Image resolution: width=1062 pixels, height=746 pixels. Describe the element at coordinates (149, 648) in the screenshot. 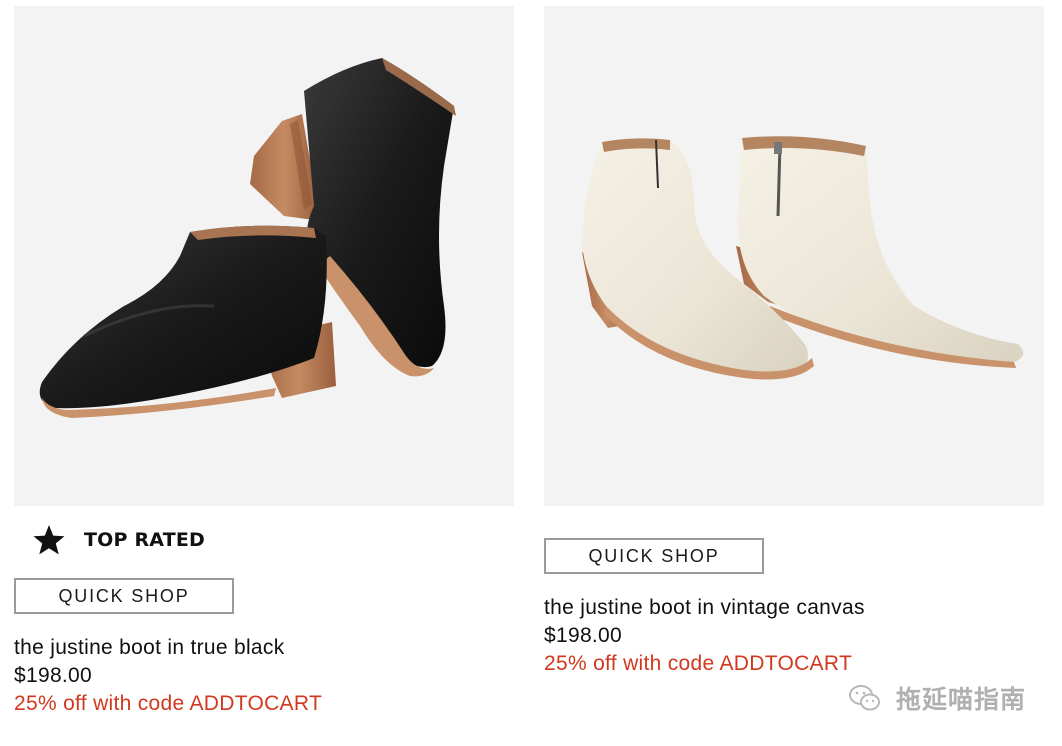

I see `product-name-link: the justine boot in true black` at that location.